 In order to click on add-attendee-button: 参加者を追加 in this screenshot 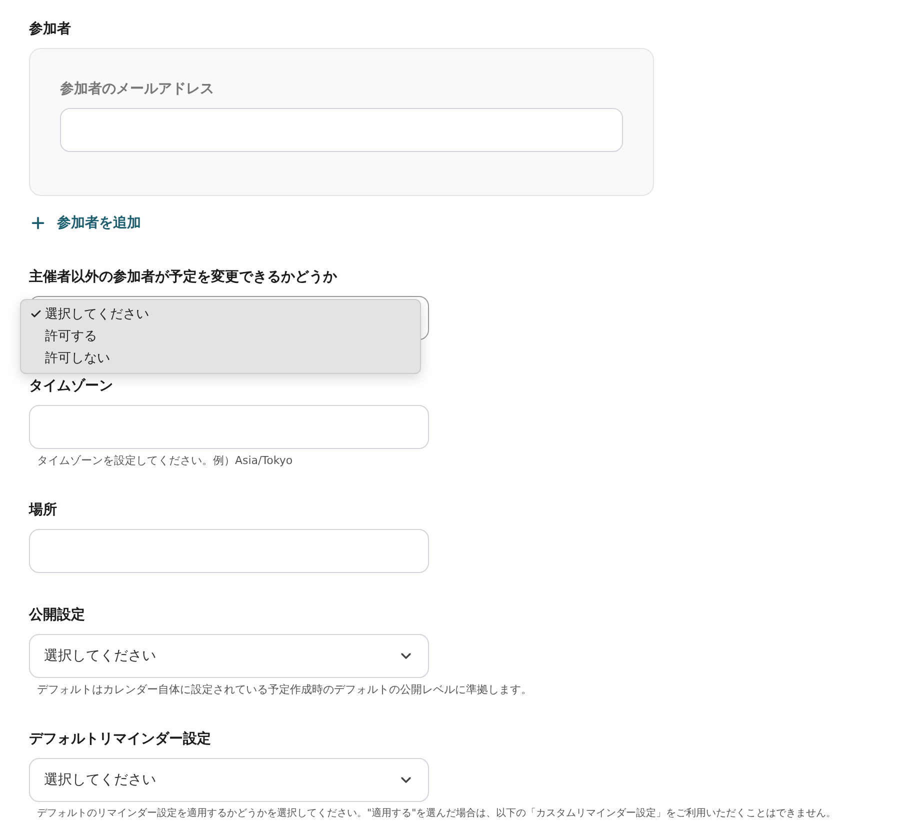, I will do `click(85, 223)`.